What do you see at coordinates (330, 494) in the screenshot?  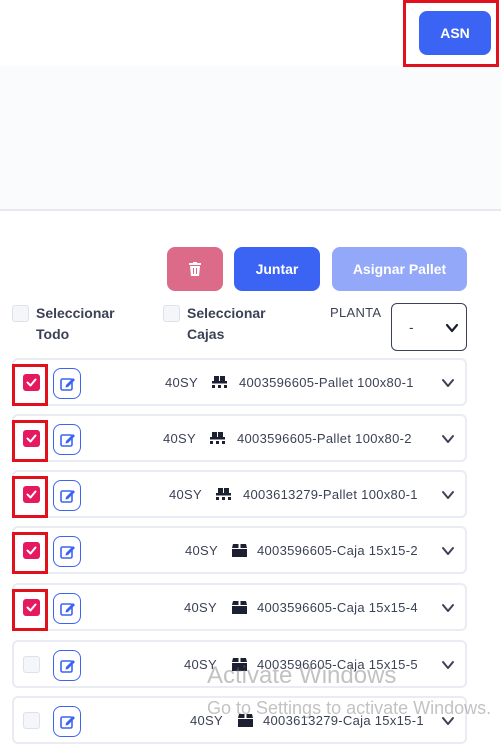 I see `row-description: 4003613279-Pallet 100x80-1` at bounding box center [330, 494].